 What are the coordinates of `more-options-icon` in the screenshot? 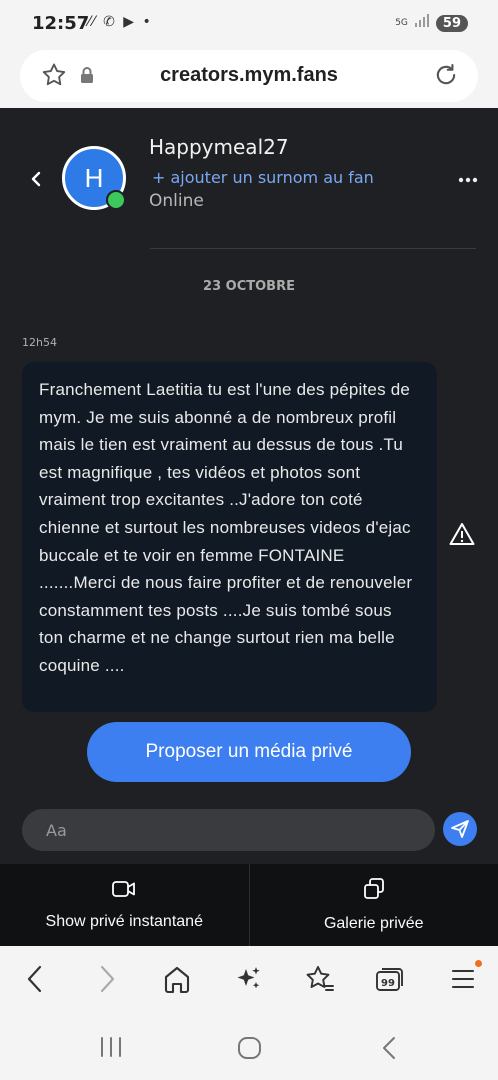 It's located at (468, 177).